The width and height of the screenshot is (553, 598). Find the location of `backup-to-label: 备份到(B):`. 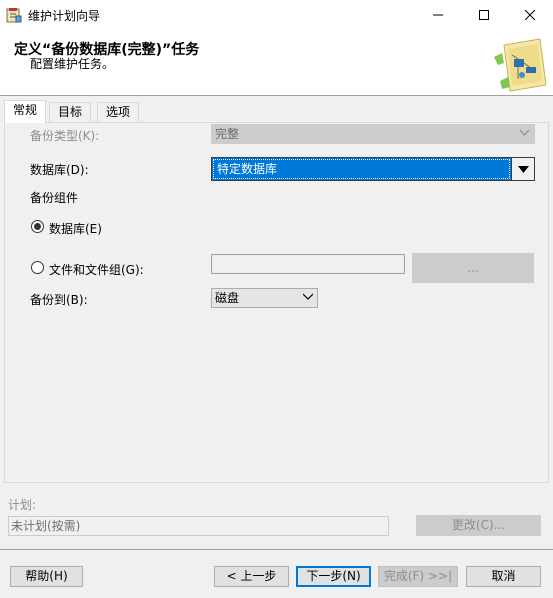

backup-to-label: 备份到(B): is located at coordinates (59, 300).